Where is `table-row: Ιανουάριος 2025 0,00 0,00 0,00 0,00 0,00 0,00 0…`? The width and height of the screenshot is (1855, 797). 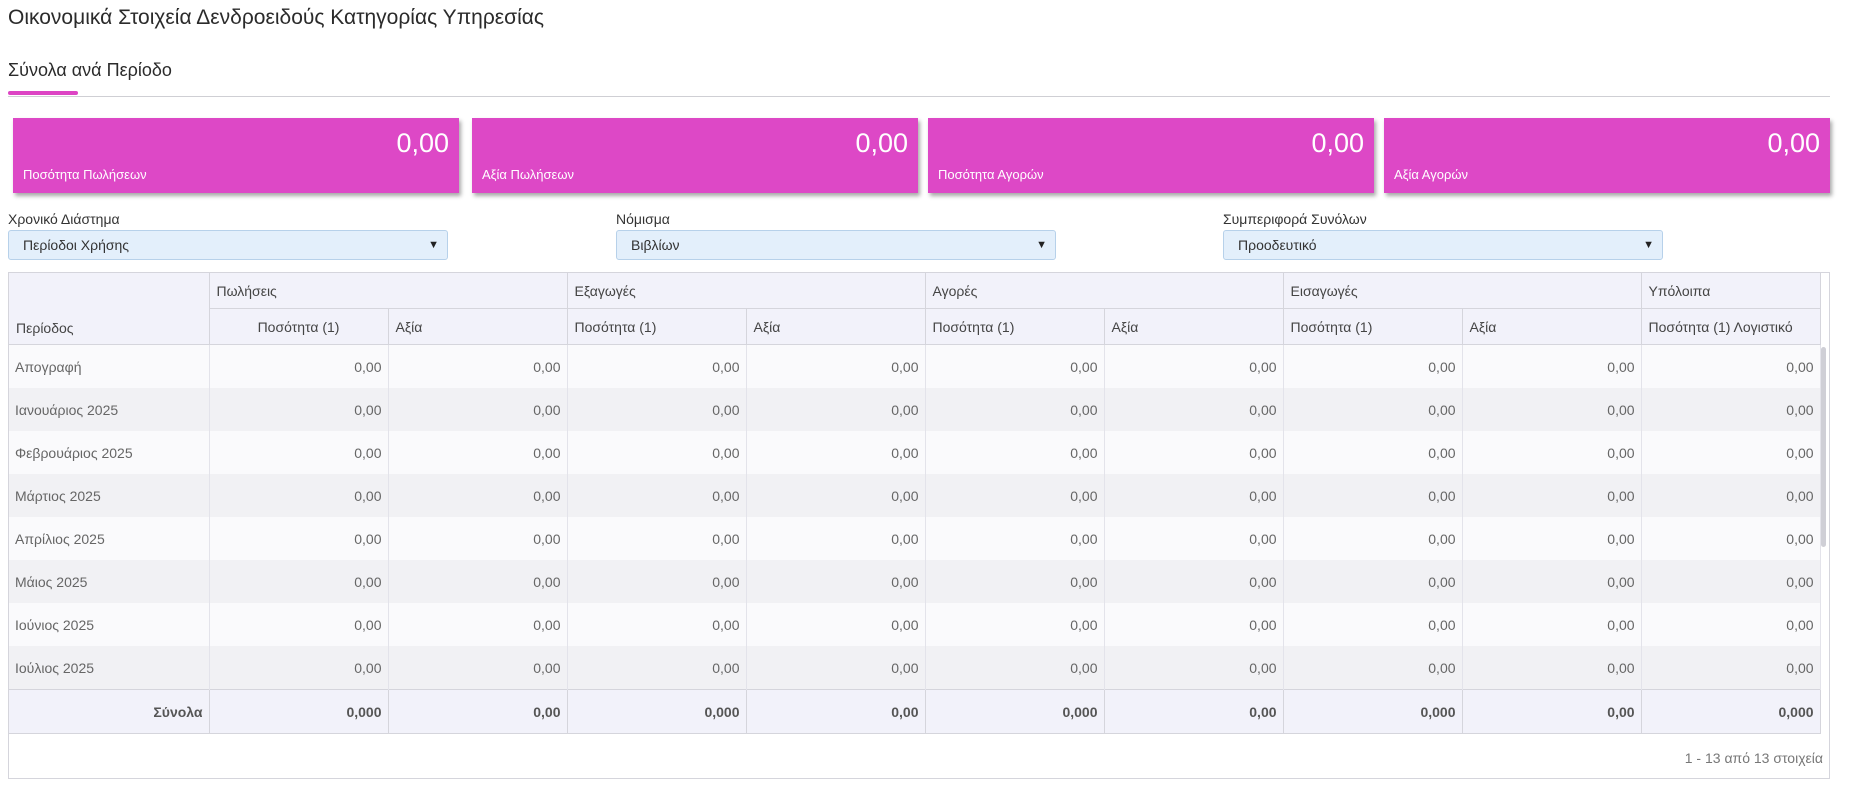
table-row: Ιανουάριος 2025 0,00 0,00 0,00 0,00 0,00 0,00 0… is located at coordinates (915, 409).